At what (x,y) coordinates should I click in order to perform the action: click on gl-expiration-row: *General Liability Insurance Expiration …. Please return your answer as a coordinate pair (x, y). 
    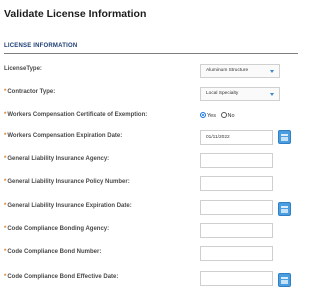
    Looking at the image, I should click on (149, 208).